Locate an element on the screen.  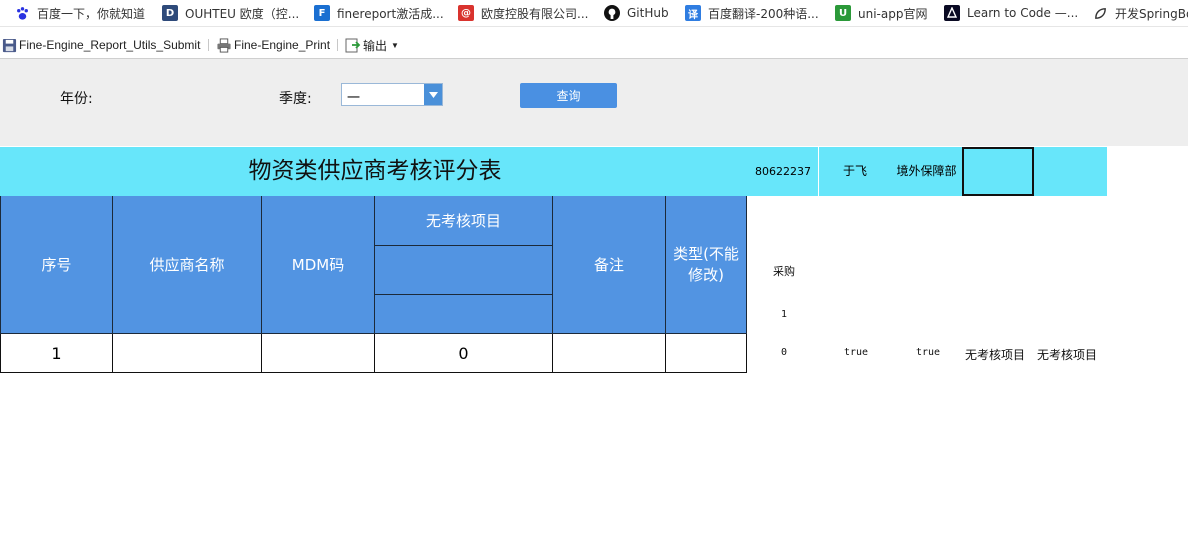
report-person: 于飞 is located at coordinates (854, 171).